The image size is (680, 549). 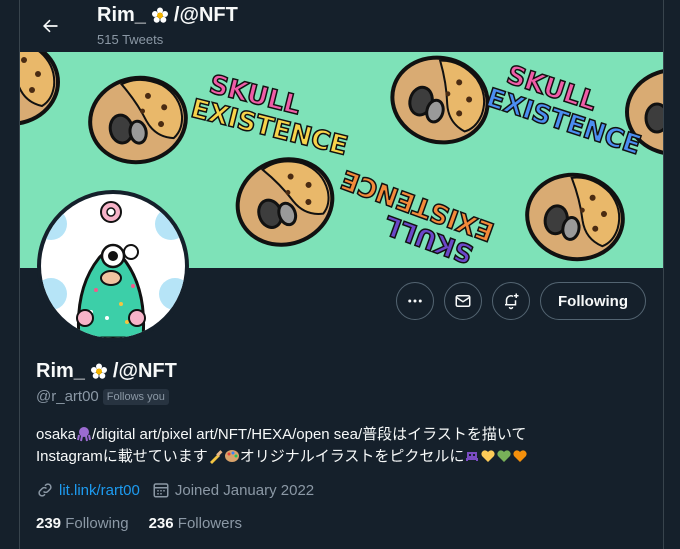 I want to click on profile-meta: lit.link/rart00 Joined January 2022, so click(x=175, y=490).